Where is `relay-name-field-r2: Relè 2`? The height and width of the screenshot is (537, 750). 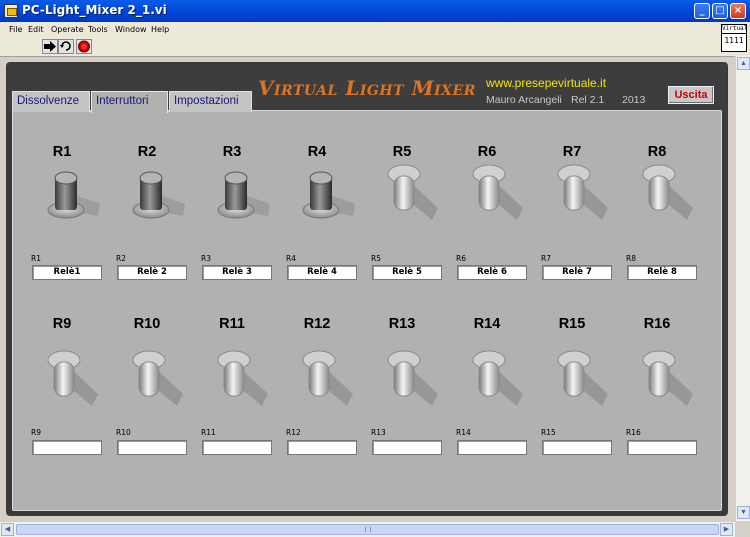
relay-name-field-r2: Relè 2 is located at coordinates (152, 272).